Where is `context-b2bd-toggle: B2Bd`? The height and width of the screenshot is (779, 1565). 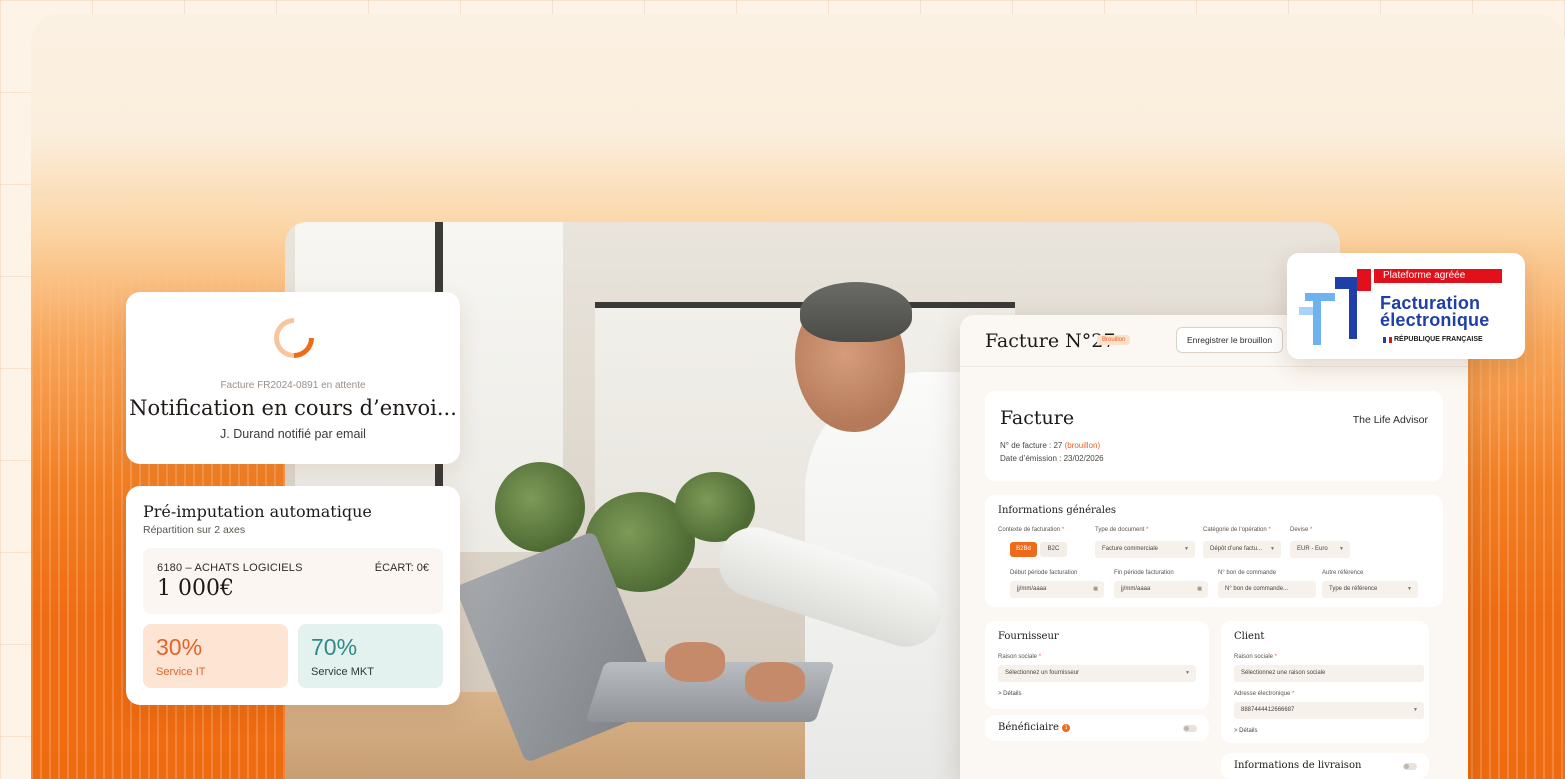
context-b2bd-toggle: B2Bd is located at coordinates (1023, 549).